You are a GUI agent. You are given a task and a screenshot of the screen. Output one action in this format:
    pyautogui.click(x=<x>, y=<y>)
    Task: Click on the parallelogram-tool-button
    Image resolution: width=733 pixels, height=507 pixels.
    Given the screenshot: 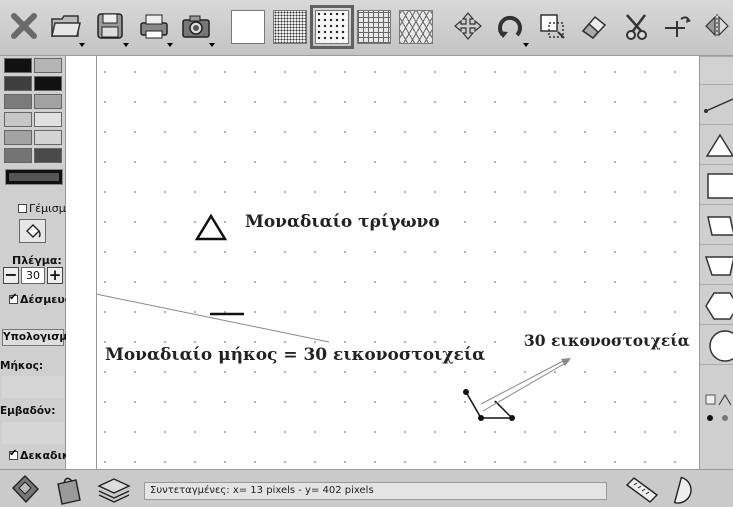 What is the action you would take?
    pyautogui.click(x=716, y=224)
    